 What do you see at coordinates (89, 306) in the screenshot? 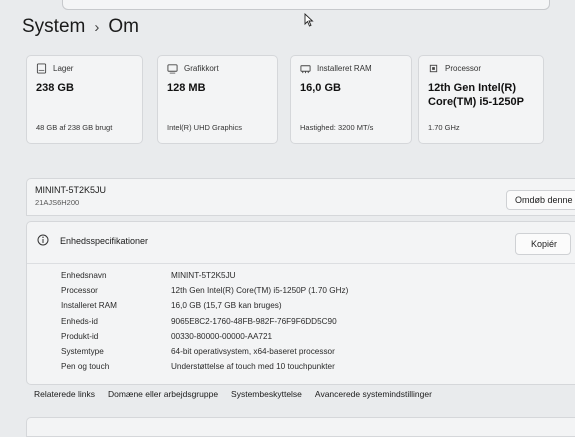
I see `spec-key: Installeret RAM` at bounding box center [89, 306].